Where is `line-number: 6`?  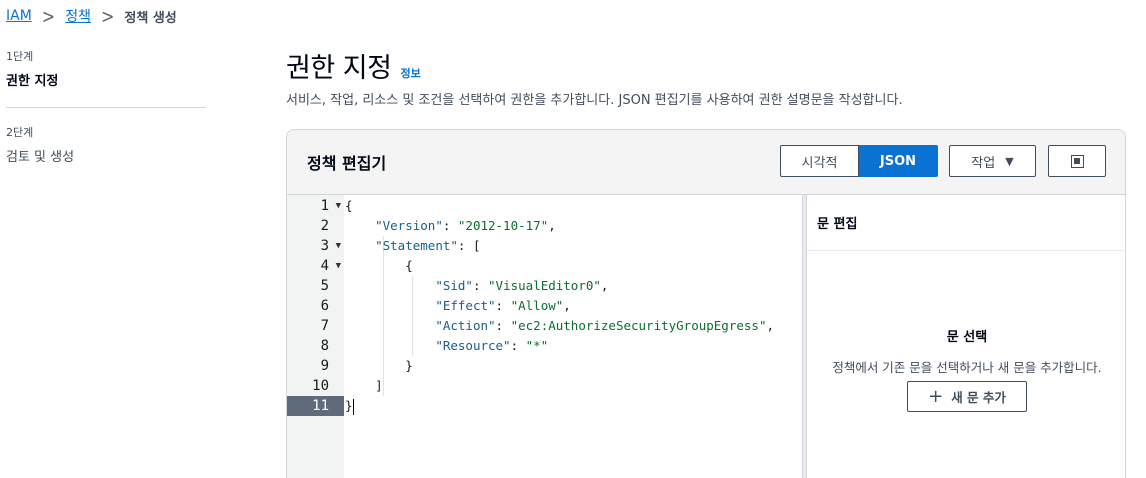
line-number: 6 is located at coordinates (324, 306).